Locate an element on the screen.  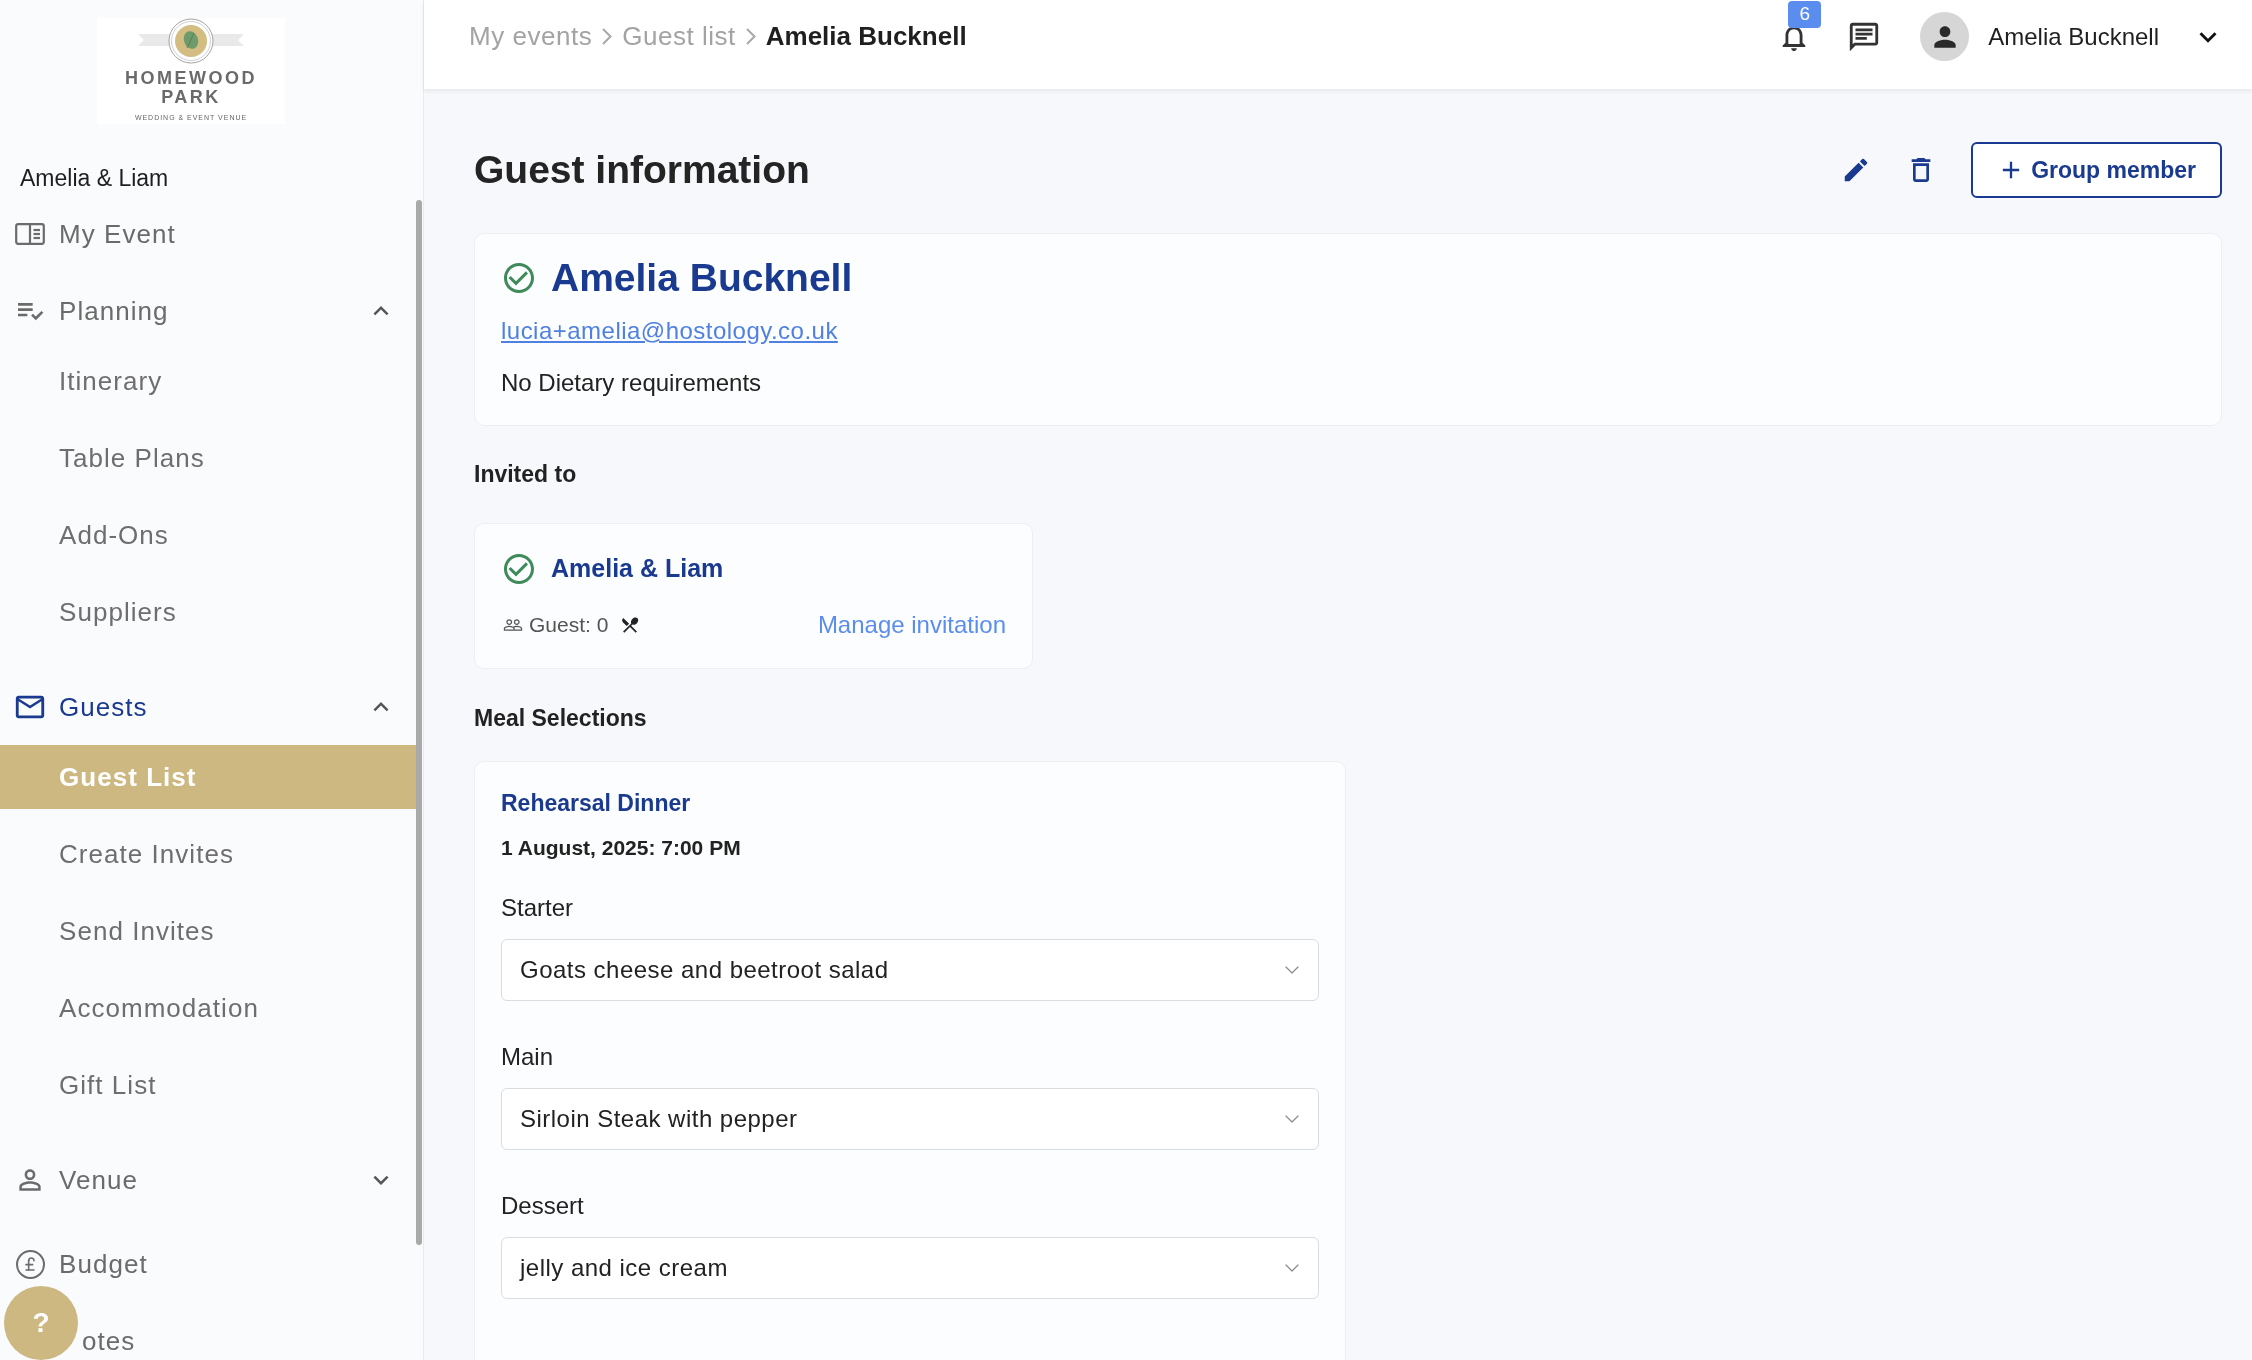
sidebar-nav-item: Venue is located at coordinates (75, 1180).